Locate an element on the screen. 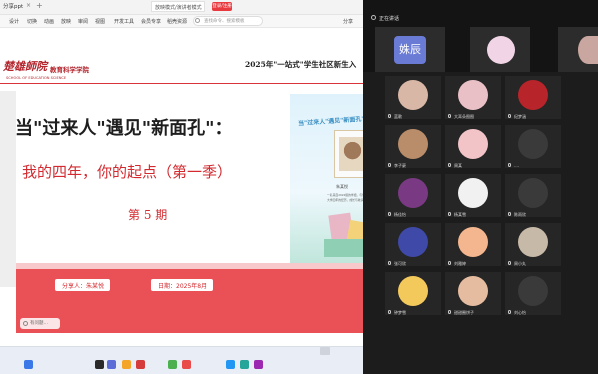 The width and height of the screenshot is (598, 374). date-label: 日期：2025年8月 is located at coordinates (182, 285).